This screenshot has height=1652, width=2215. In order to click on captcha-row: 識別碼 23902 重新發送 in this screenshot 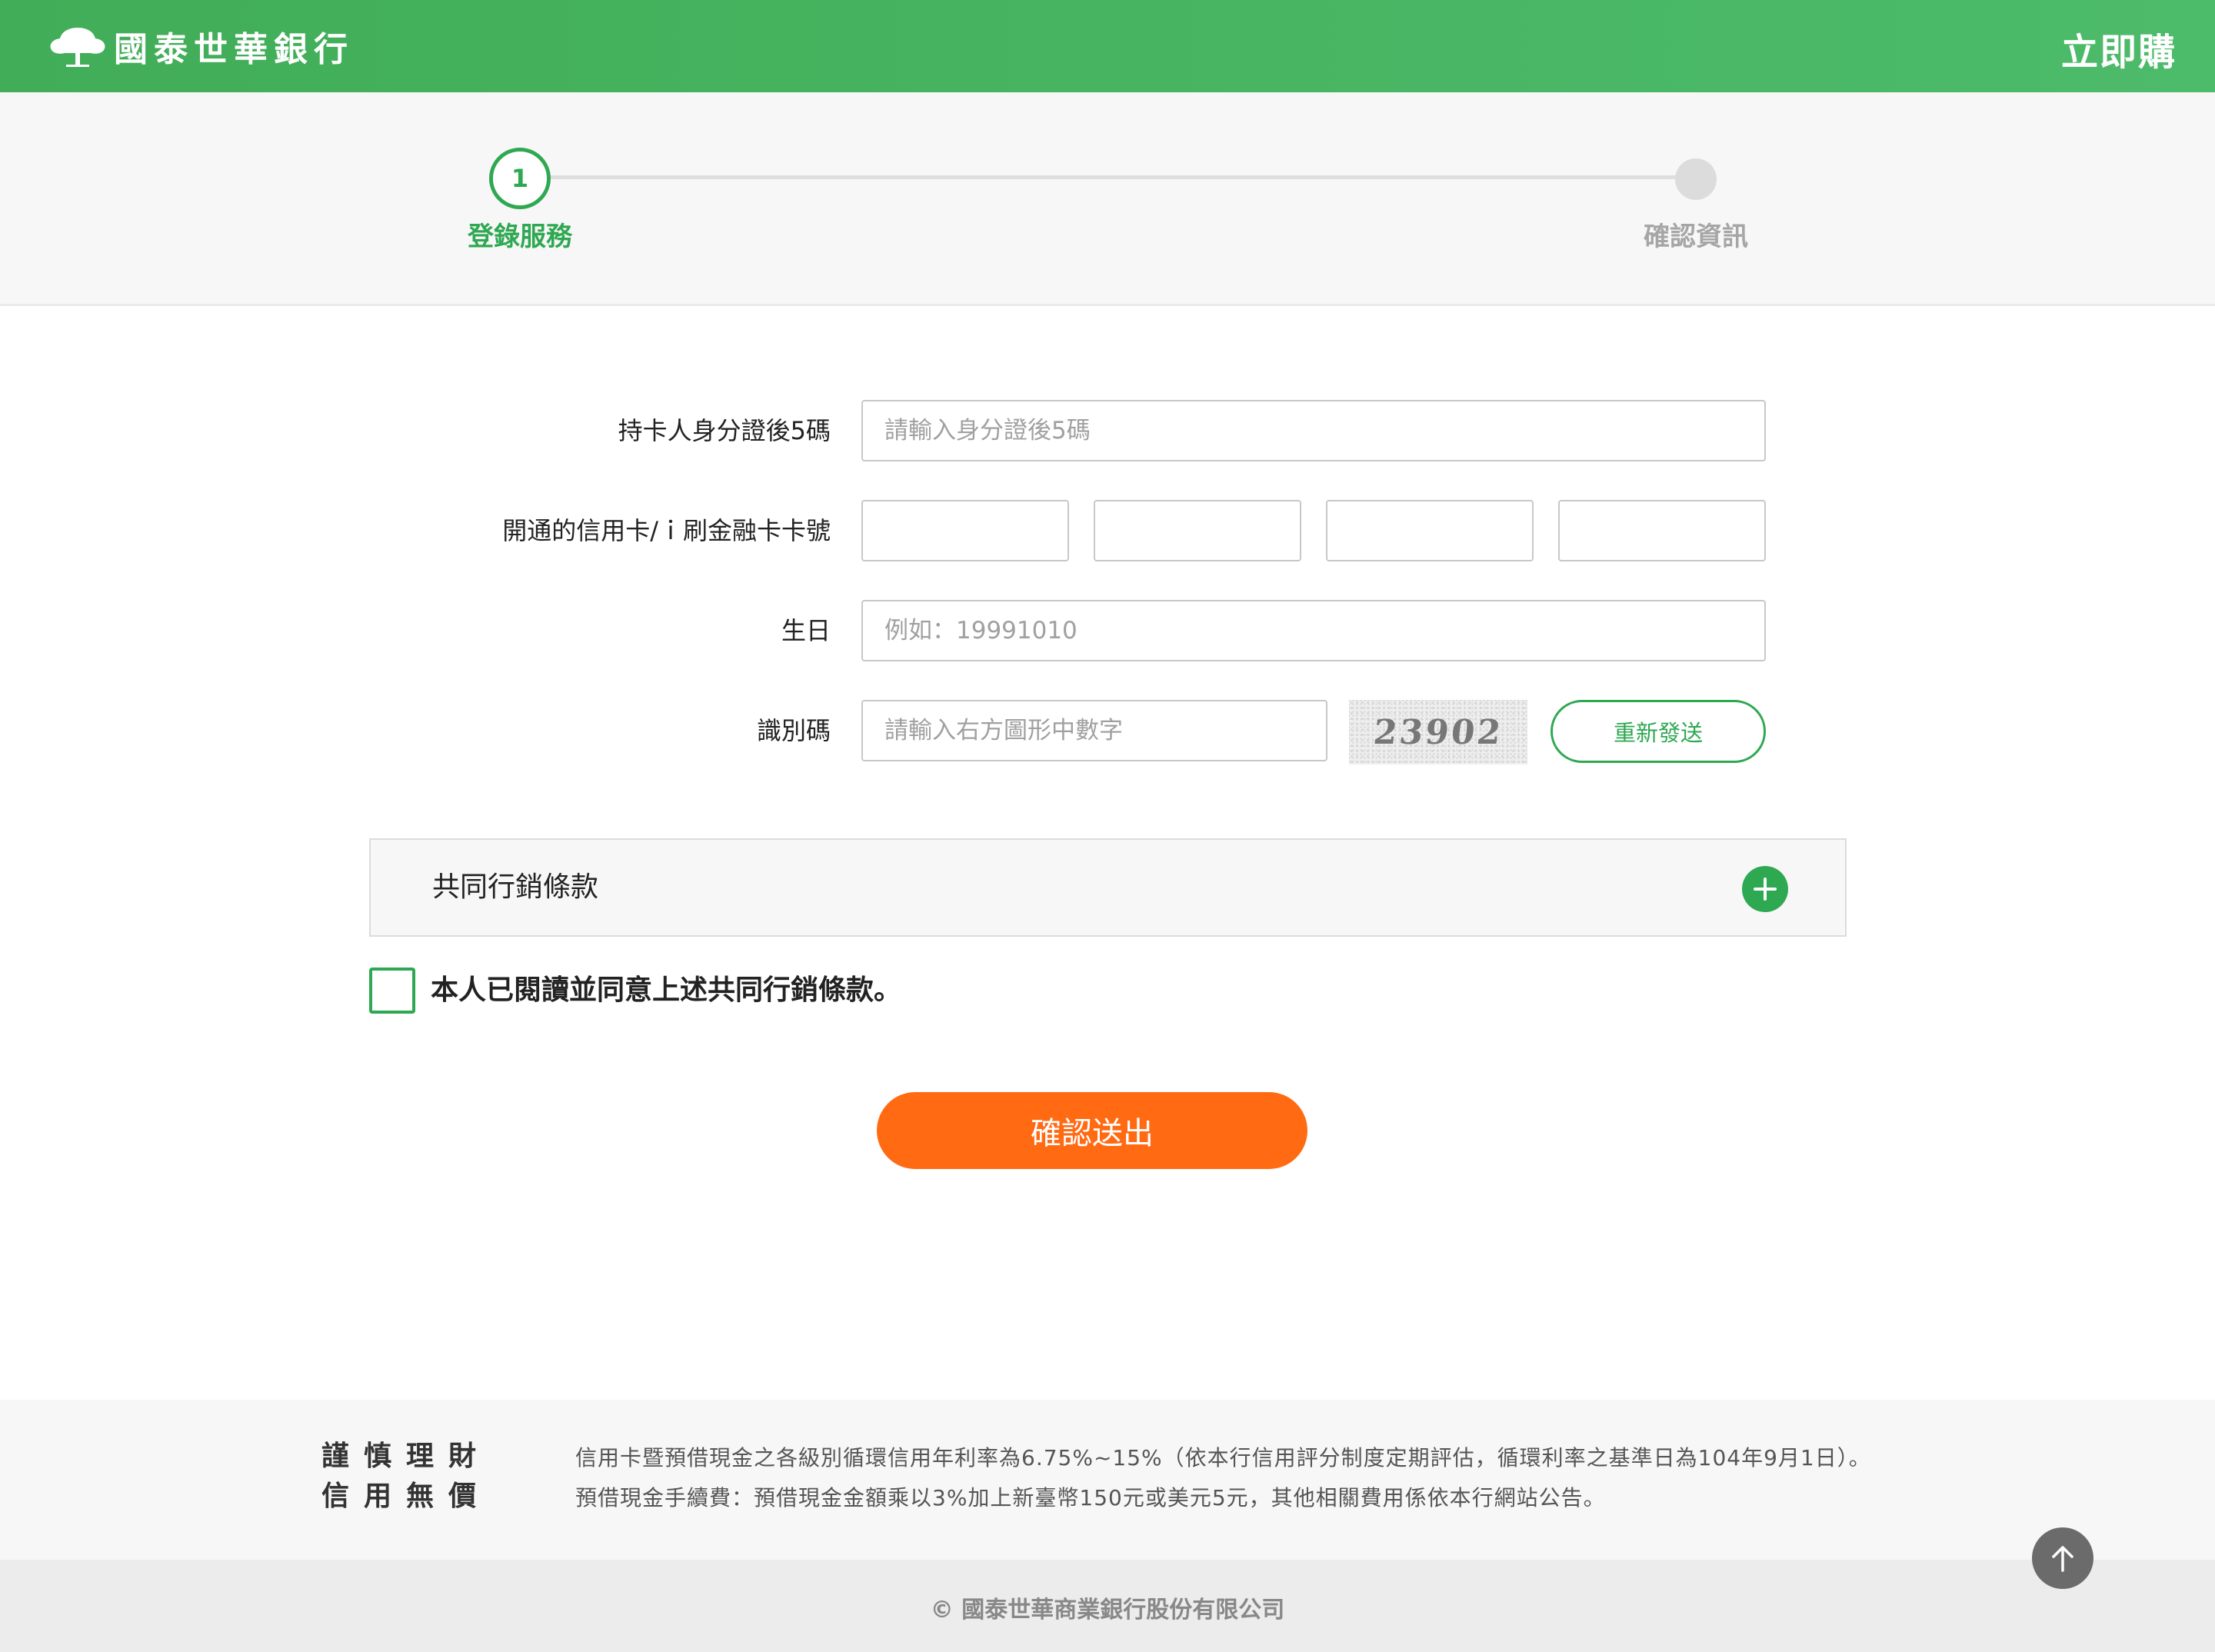, I will do `click(1107, 732)`.